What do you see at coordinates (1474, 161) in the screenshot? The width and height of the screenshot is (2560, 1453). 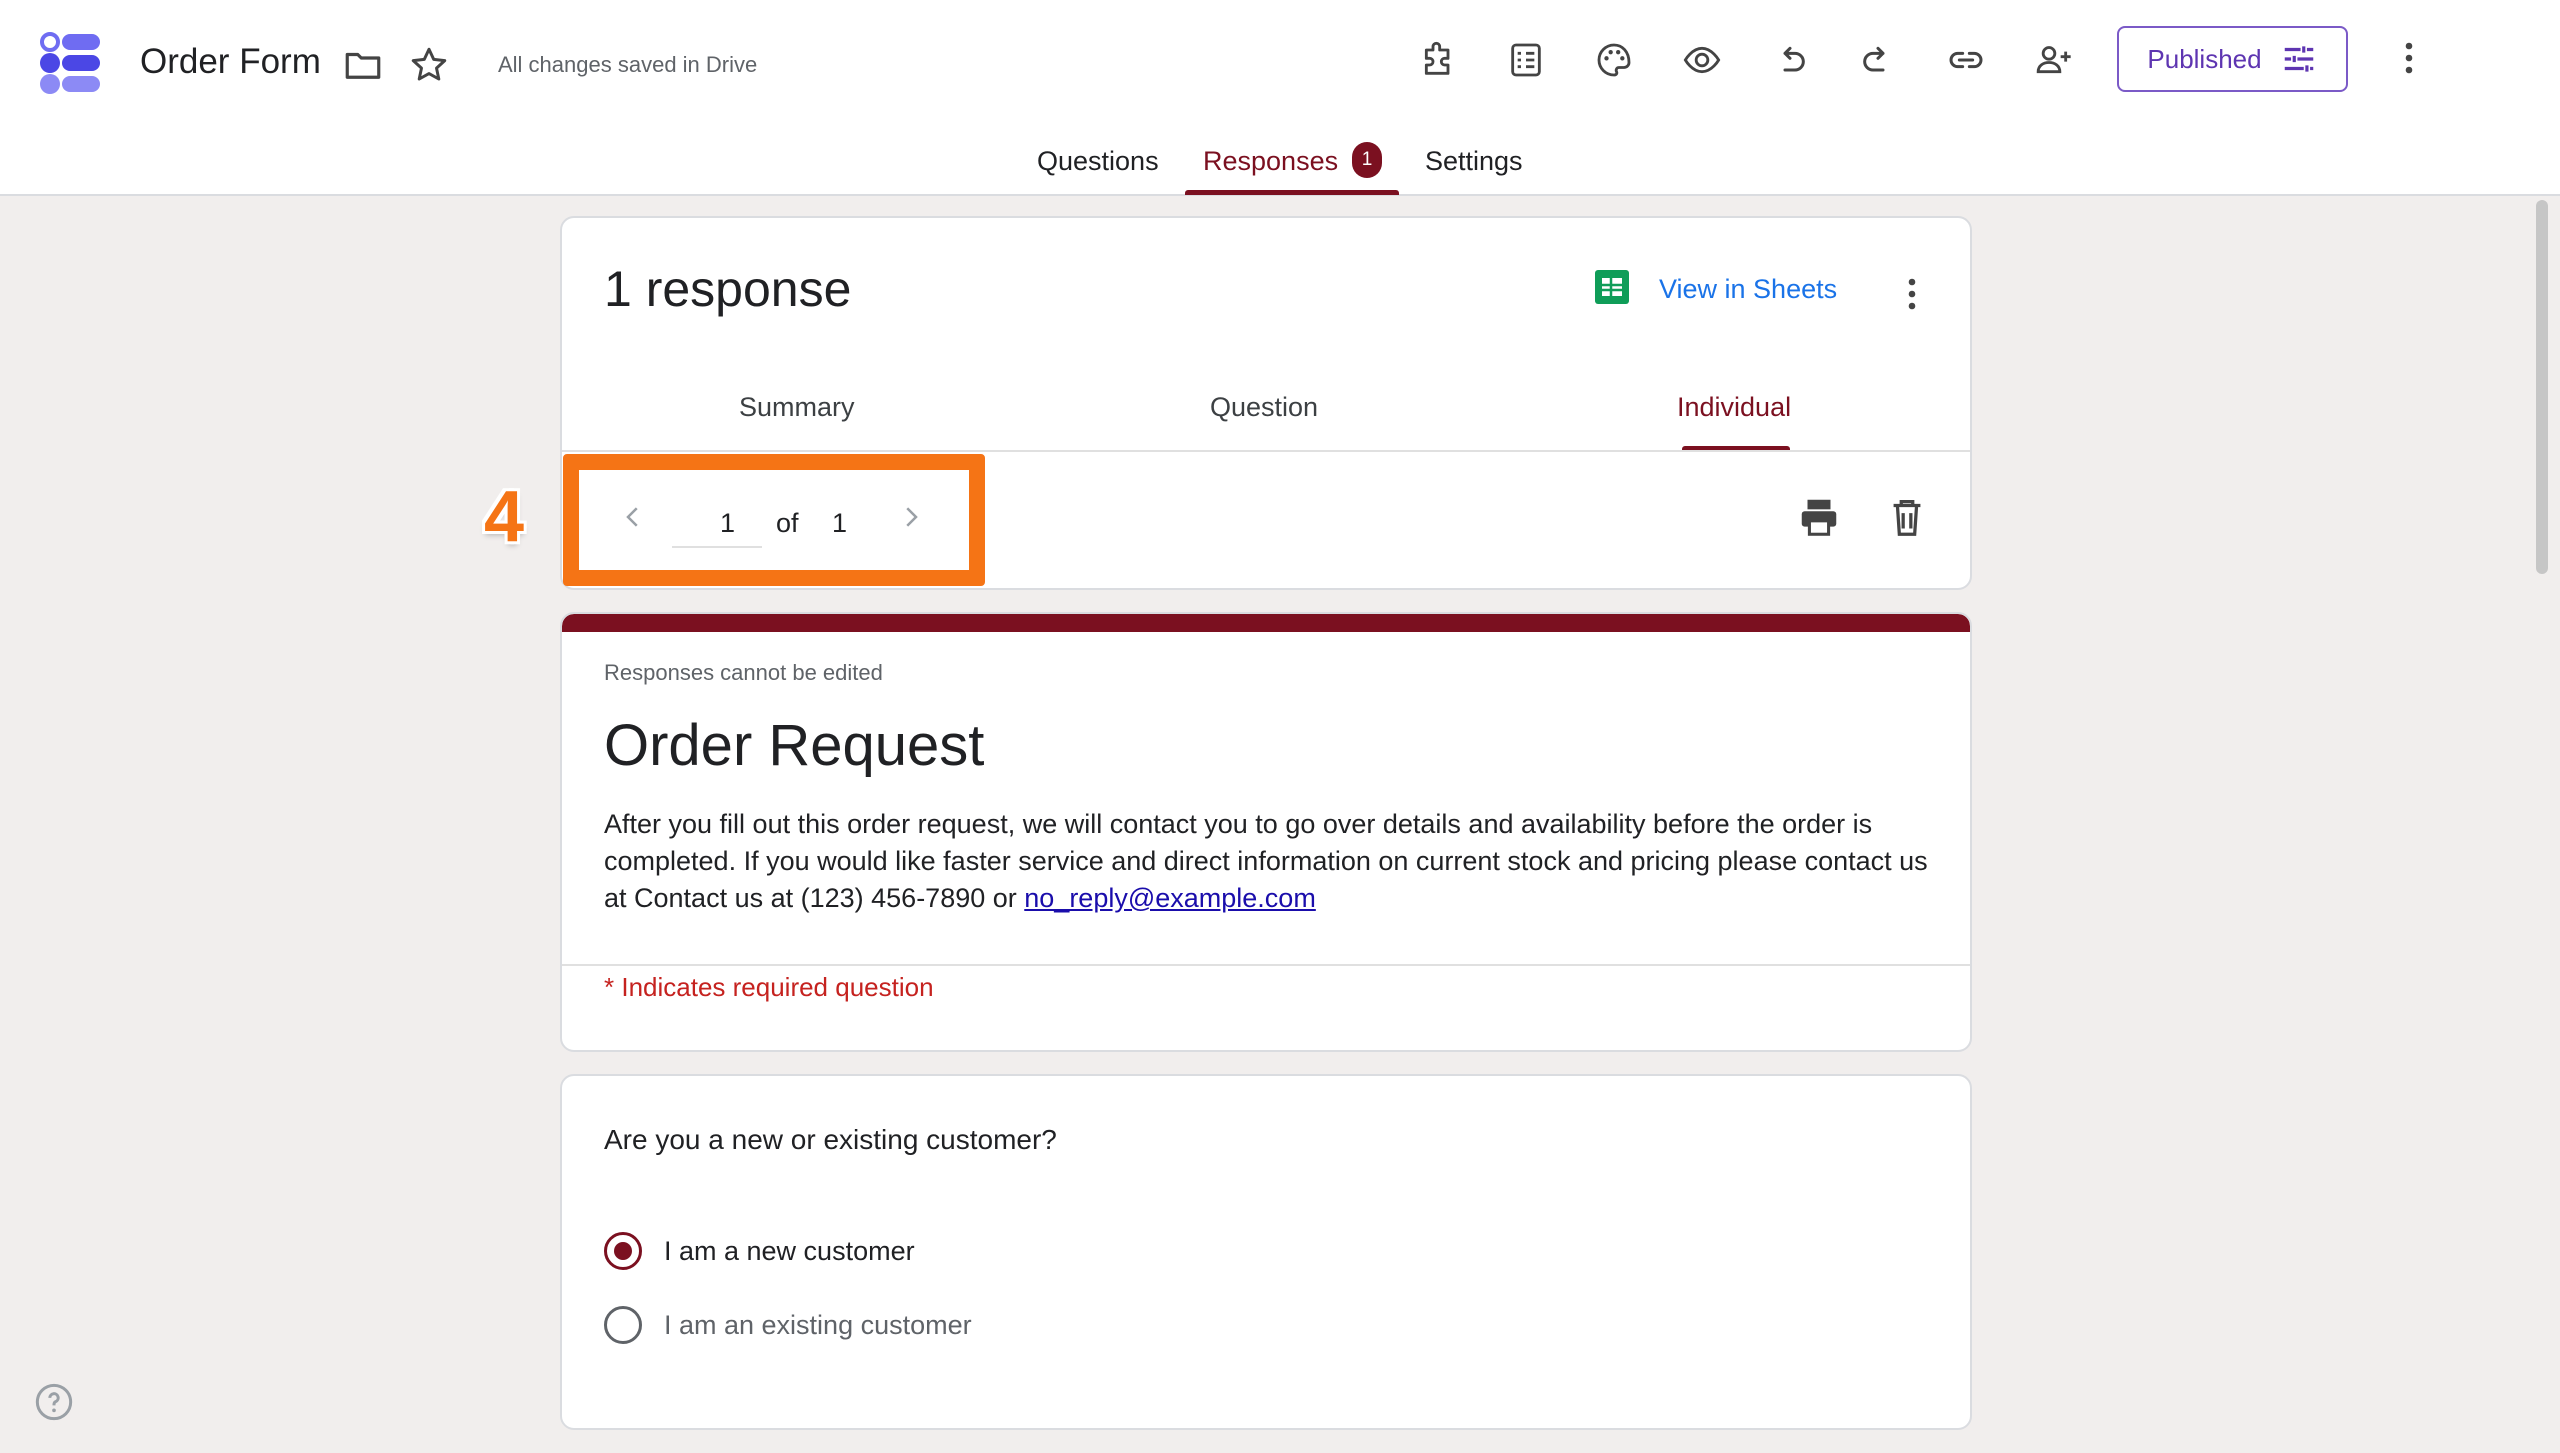 I see `tab-settings: Settings` at bounding box center [1474, 161].